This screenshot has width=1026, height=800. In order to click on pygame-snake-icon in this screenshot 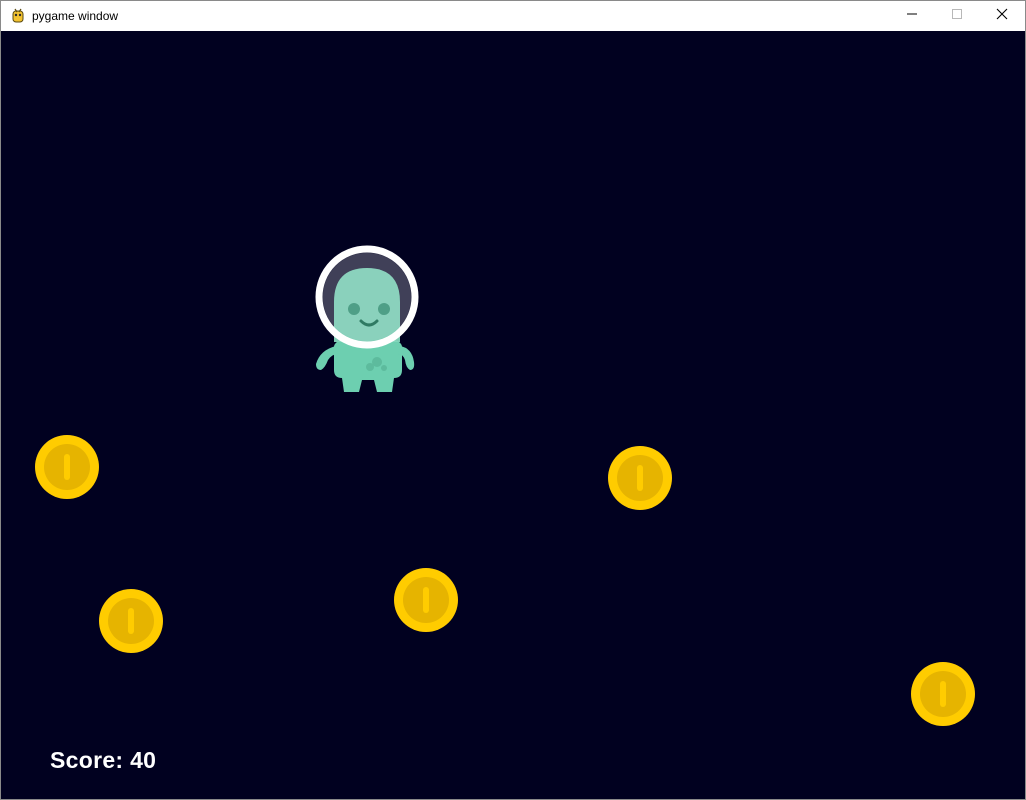, I will do `click(18, 16)`.